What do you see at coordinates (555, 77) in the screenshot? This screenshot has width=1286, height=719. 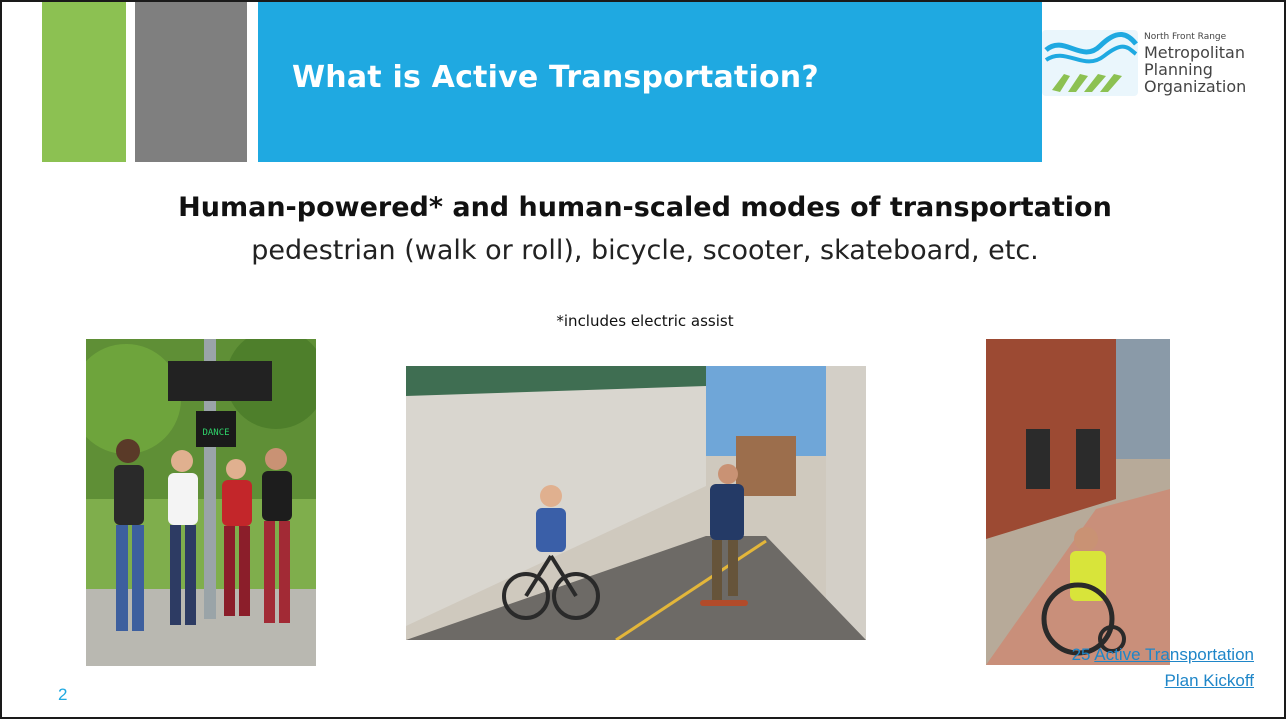 I see `slide-title: What is Active Transportation?` at bounding box center [555, 77].